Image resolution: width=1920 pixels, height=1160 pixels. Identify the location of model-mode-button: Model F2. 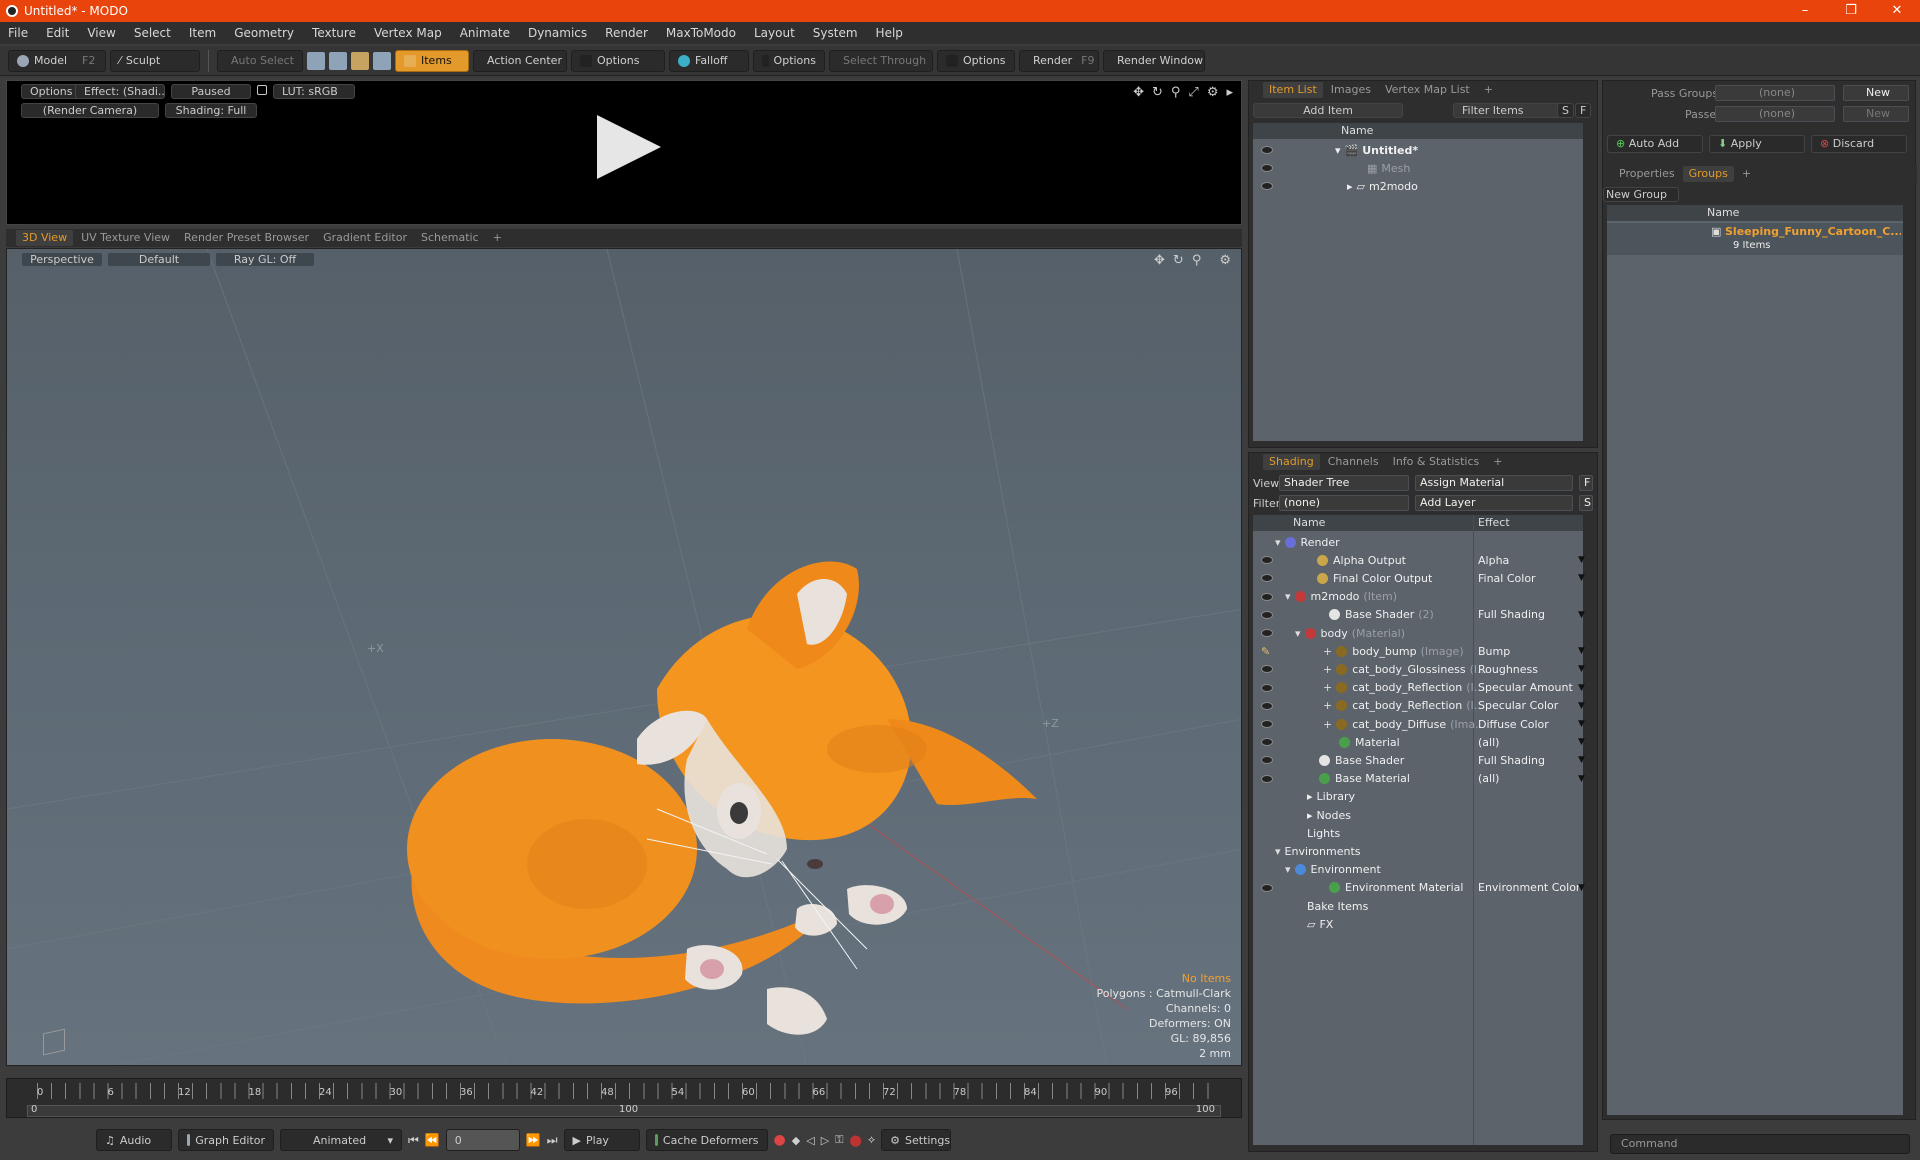
(57, 60).